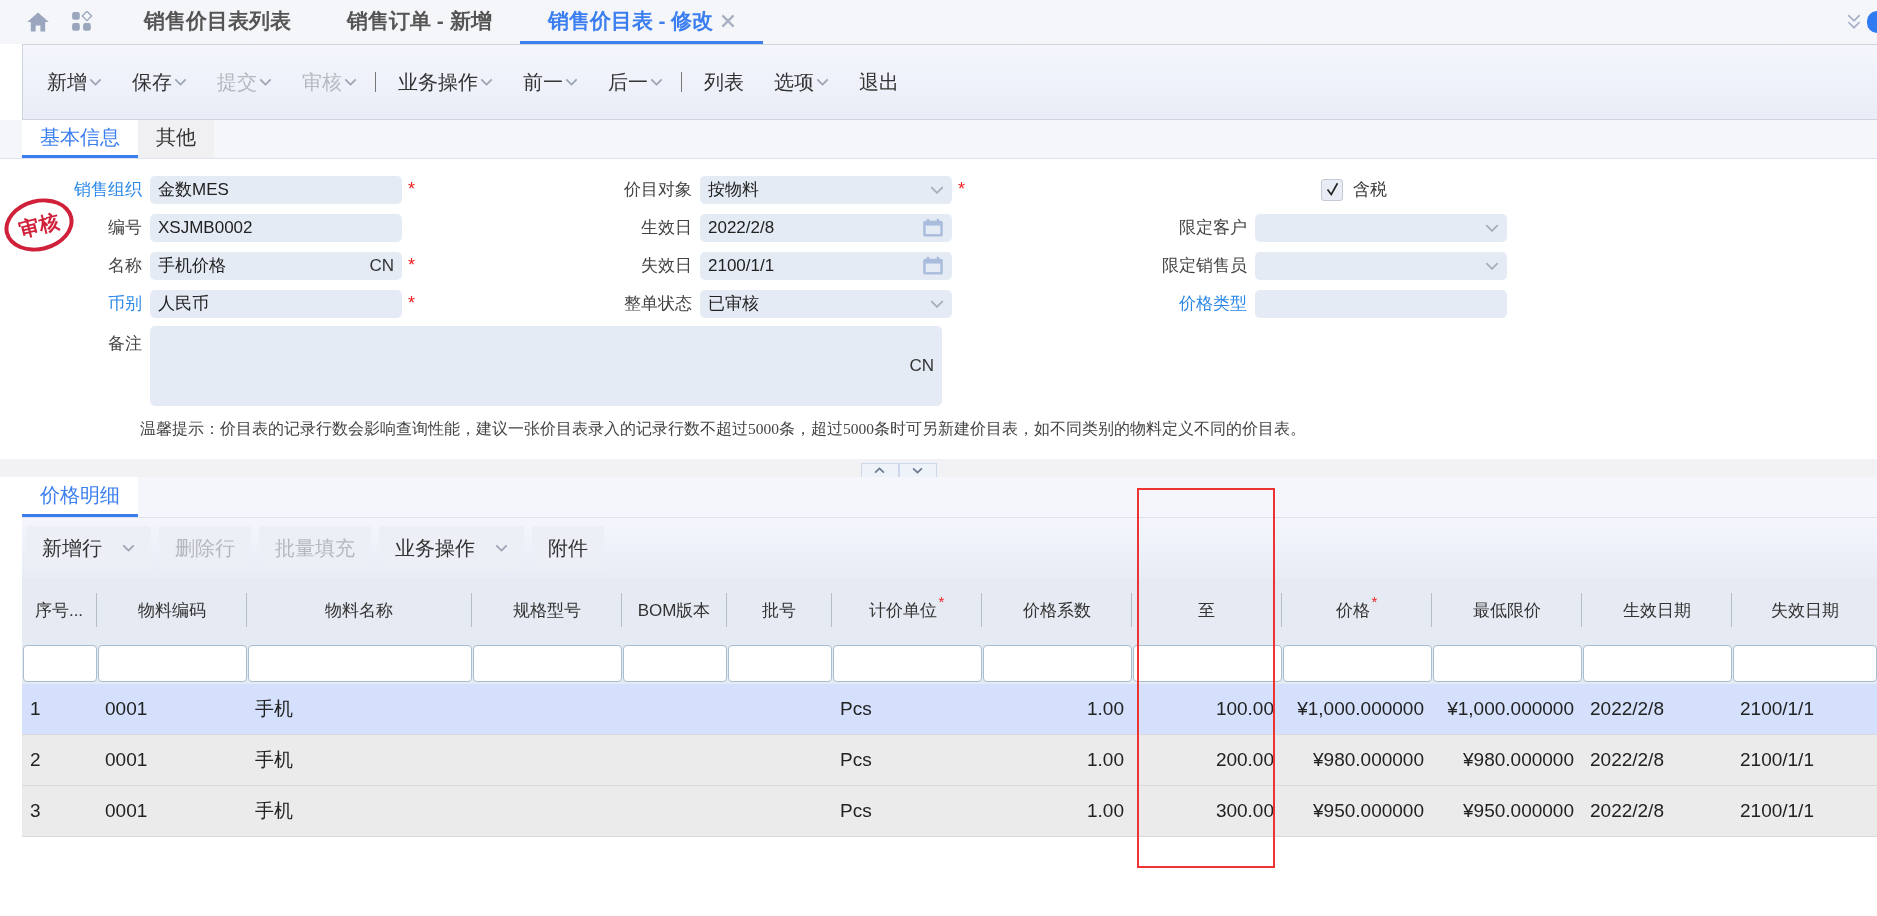 The image size is (1877, 916). I want to click on table-row: 3 0001 手机 Pcs 1.00 300.00 ¥950.000000 ¥950.000000 2022/2/8 2100/1/1, so click(949, 811).